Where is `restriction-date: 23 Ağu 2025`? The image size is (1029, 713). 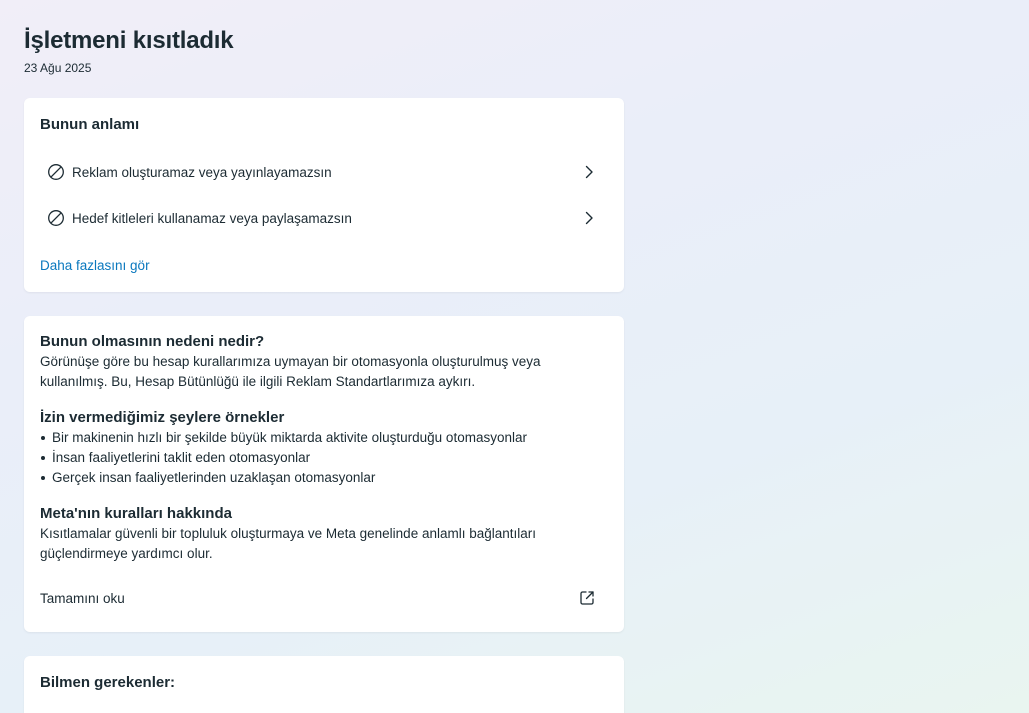
restriction-date: 23 Ağu 2025 is located at coordinates (58, 68).